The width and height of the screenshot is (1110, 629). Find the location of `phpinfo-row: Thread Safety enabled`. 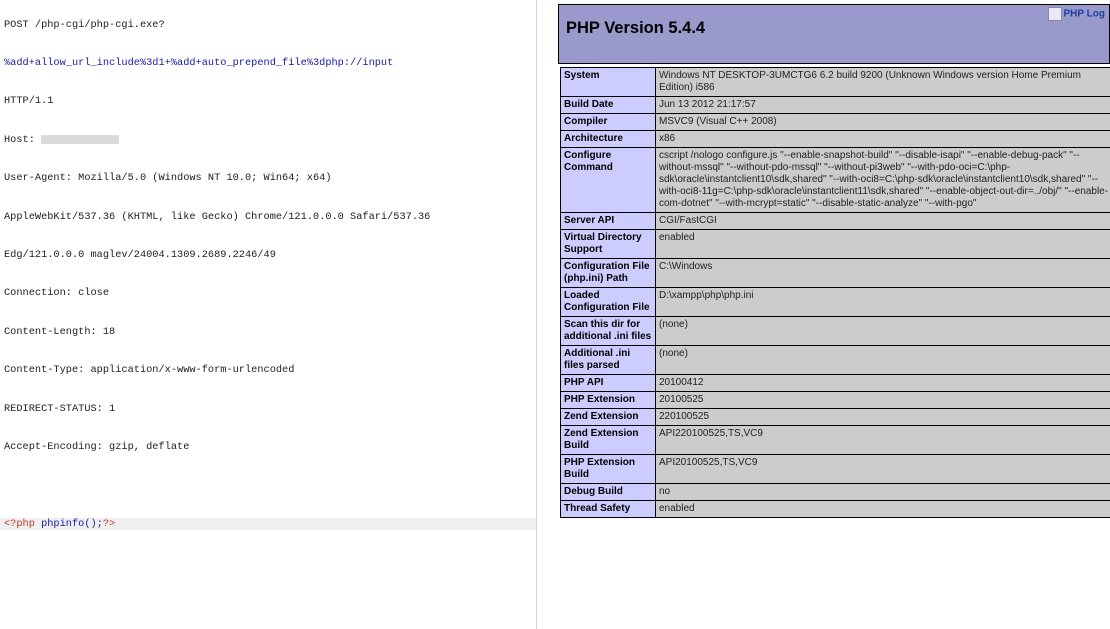

phpinfo-row: Thread Safety enabled is located at coordinates (835, 509).